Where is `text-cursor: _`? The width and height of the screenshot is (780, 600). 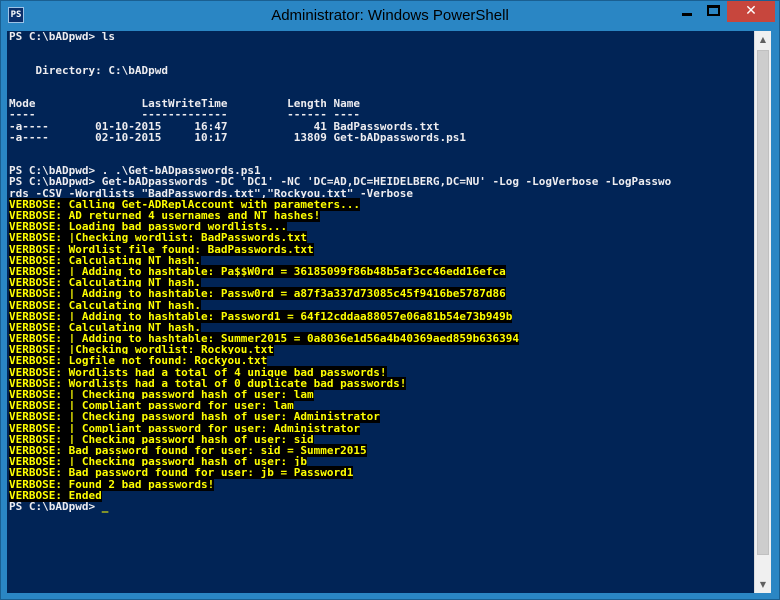
text-cursor: _ is located at coordinates (105, 506).